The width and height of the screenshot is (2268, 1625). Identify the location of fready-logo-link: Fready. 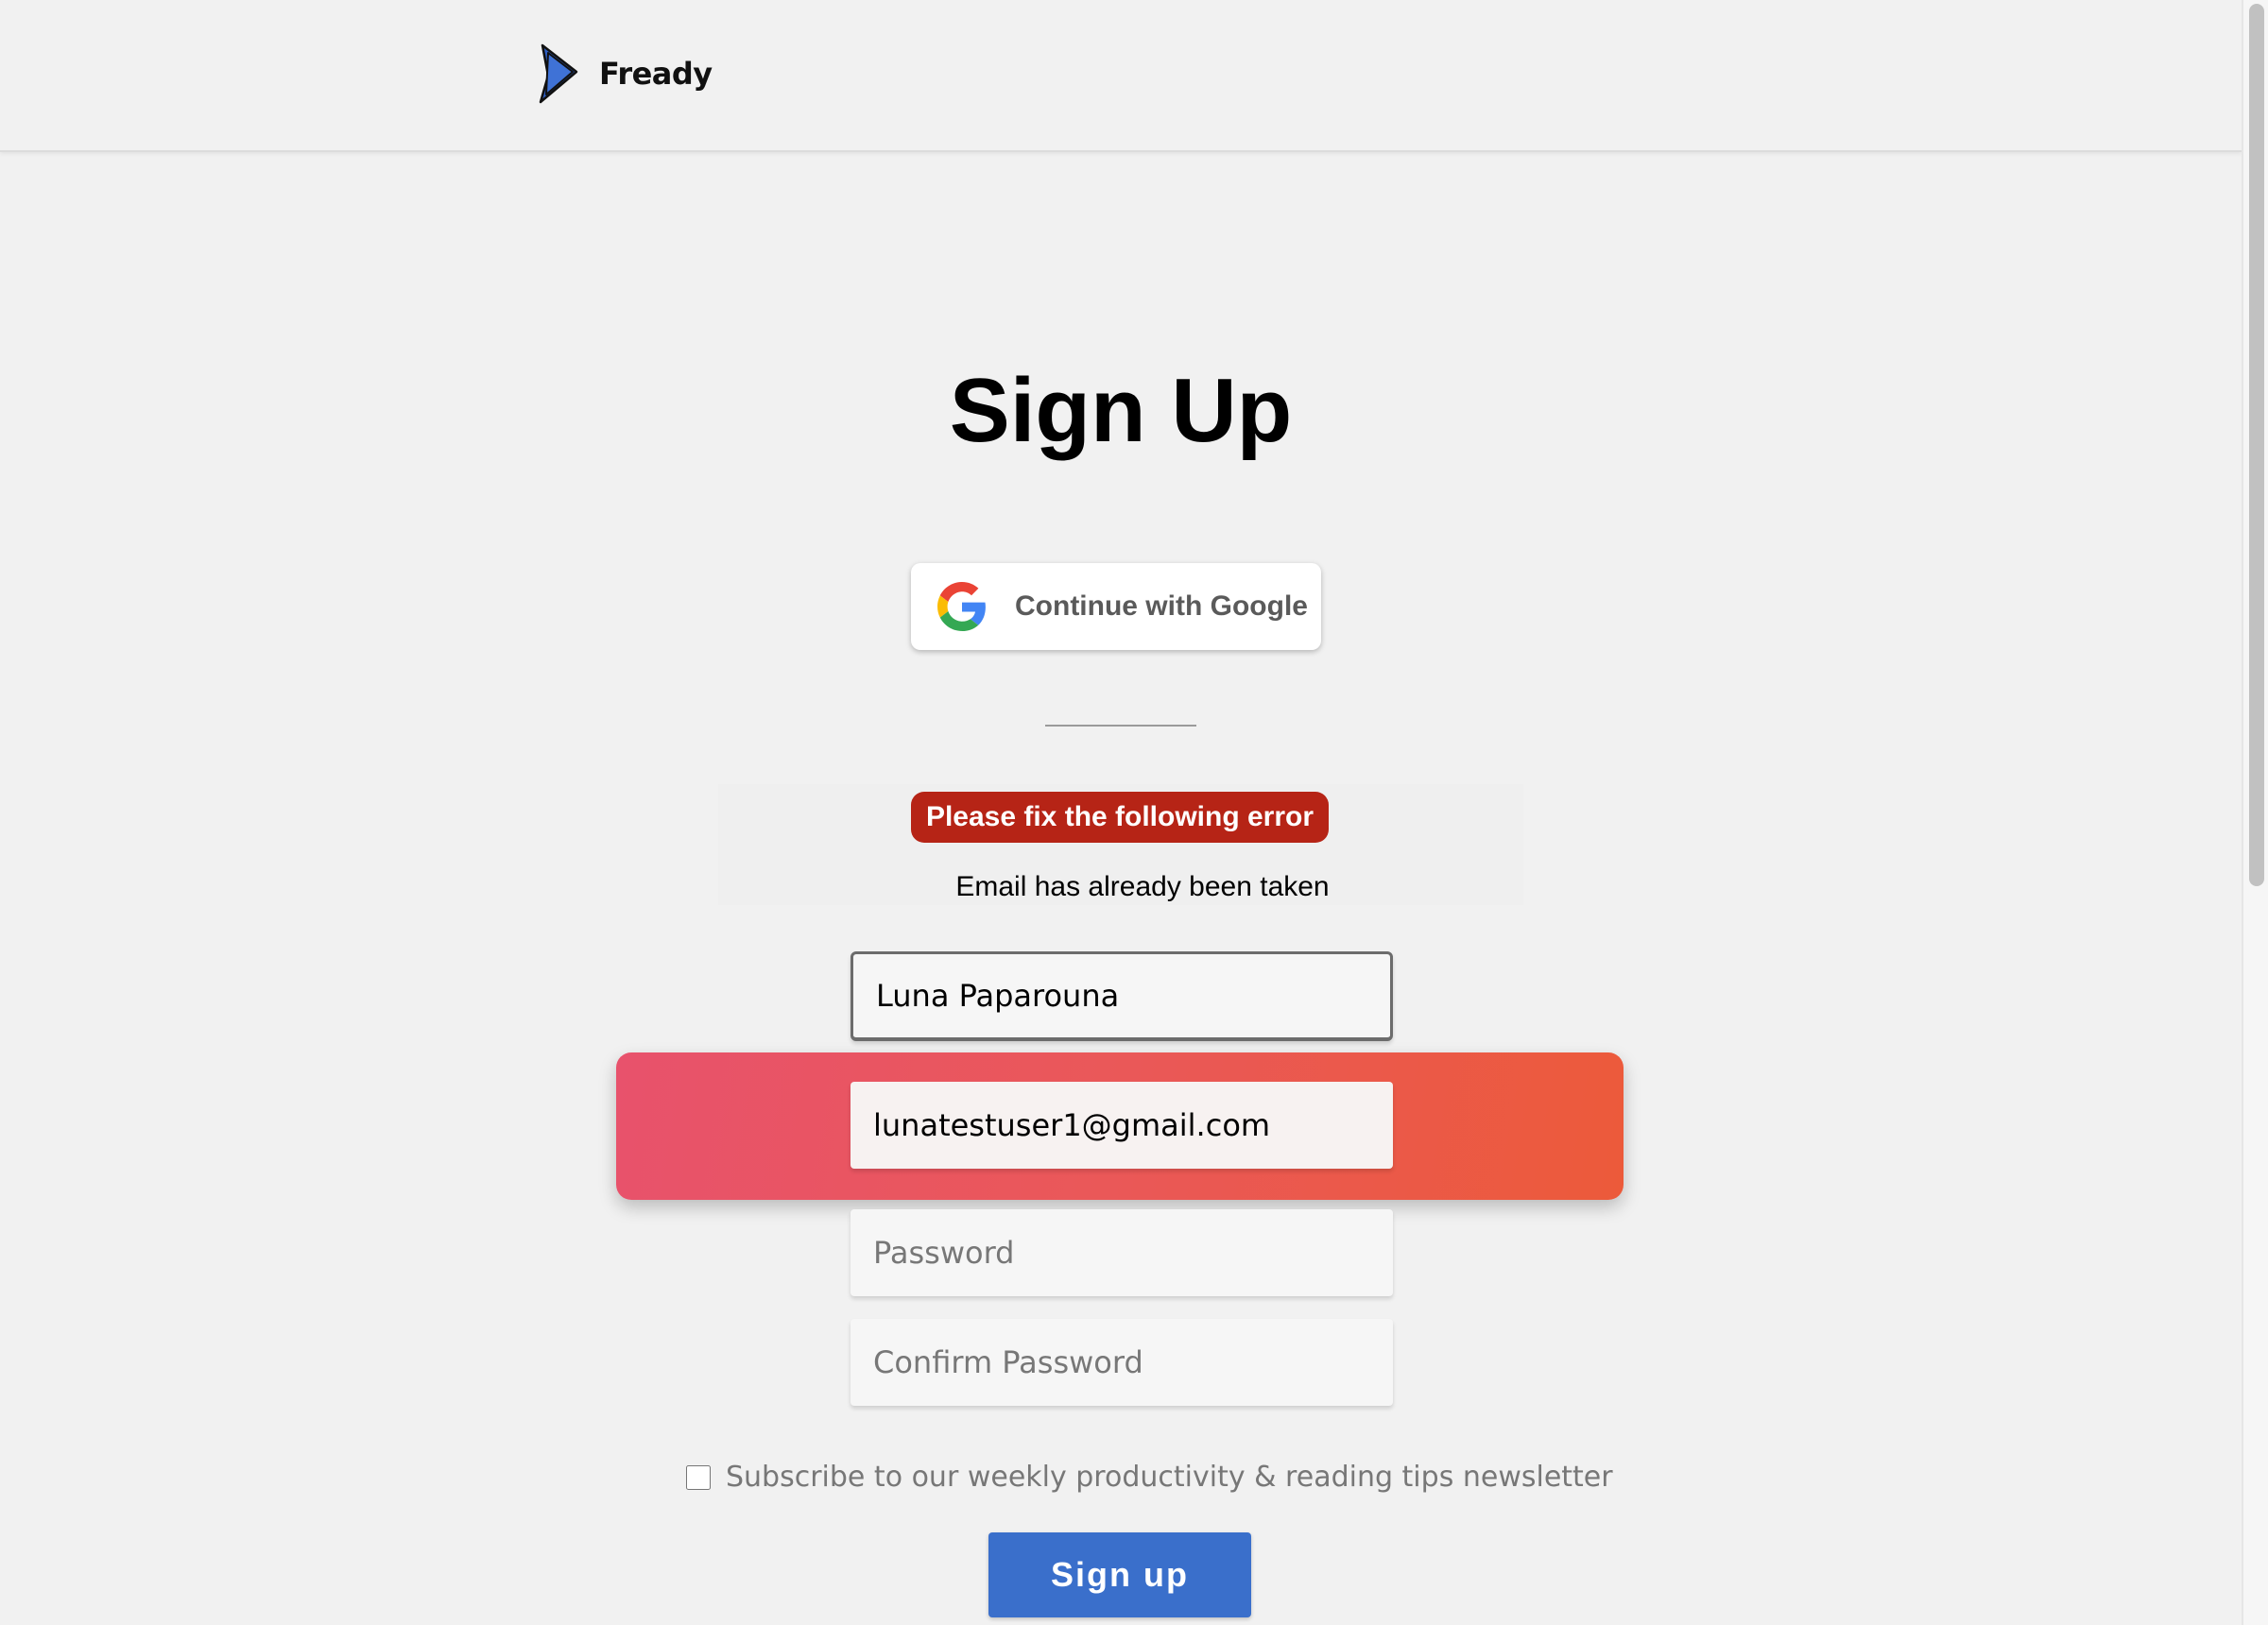
(624, 73).